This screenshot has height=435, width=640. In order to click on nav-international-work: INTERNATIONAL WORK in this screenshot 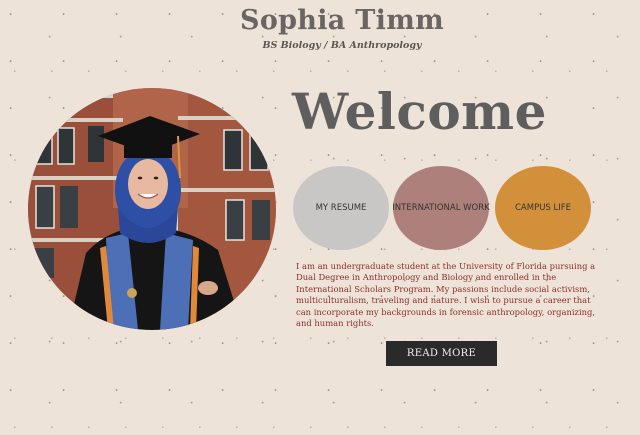, I will do `click(441, 208)`.